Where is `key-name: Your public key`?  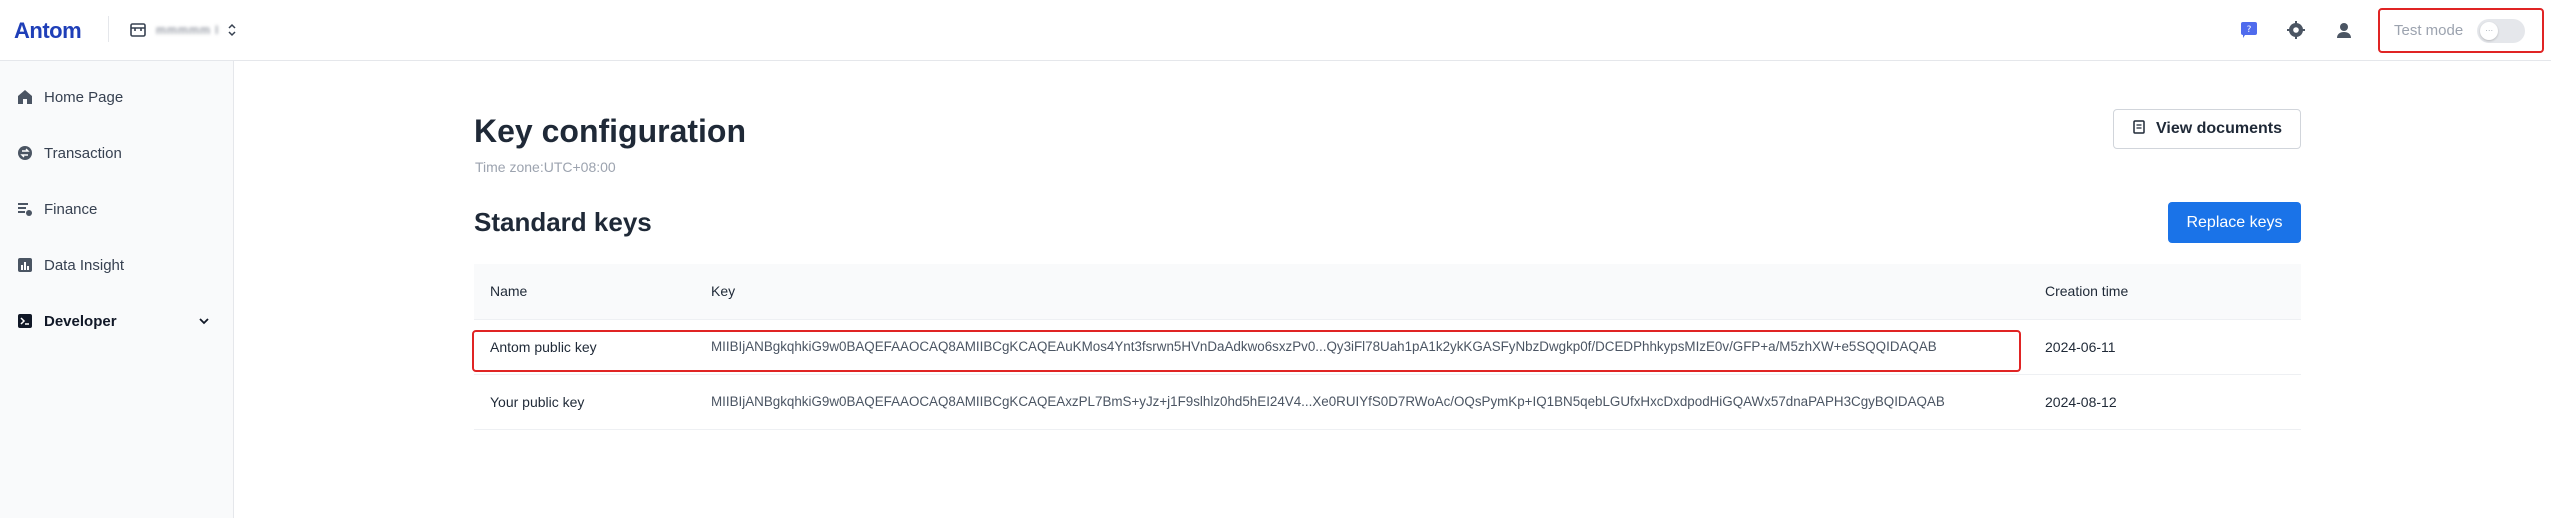 key-name: Your public key is located at coordinates (537, 402).